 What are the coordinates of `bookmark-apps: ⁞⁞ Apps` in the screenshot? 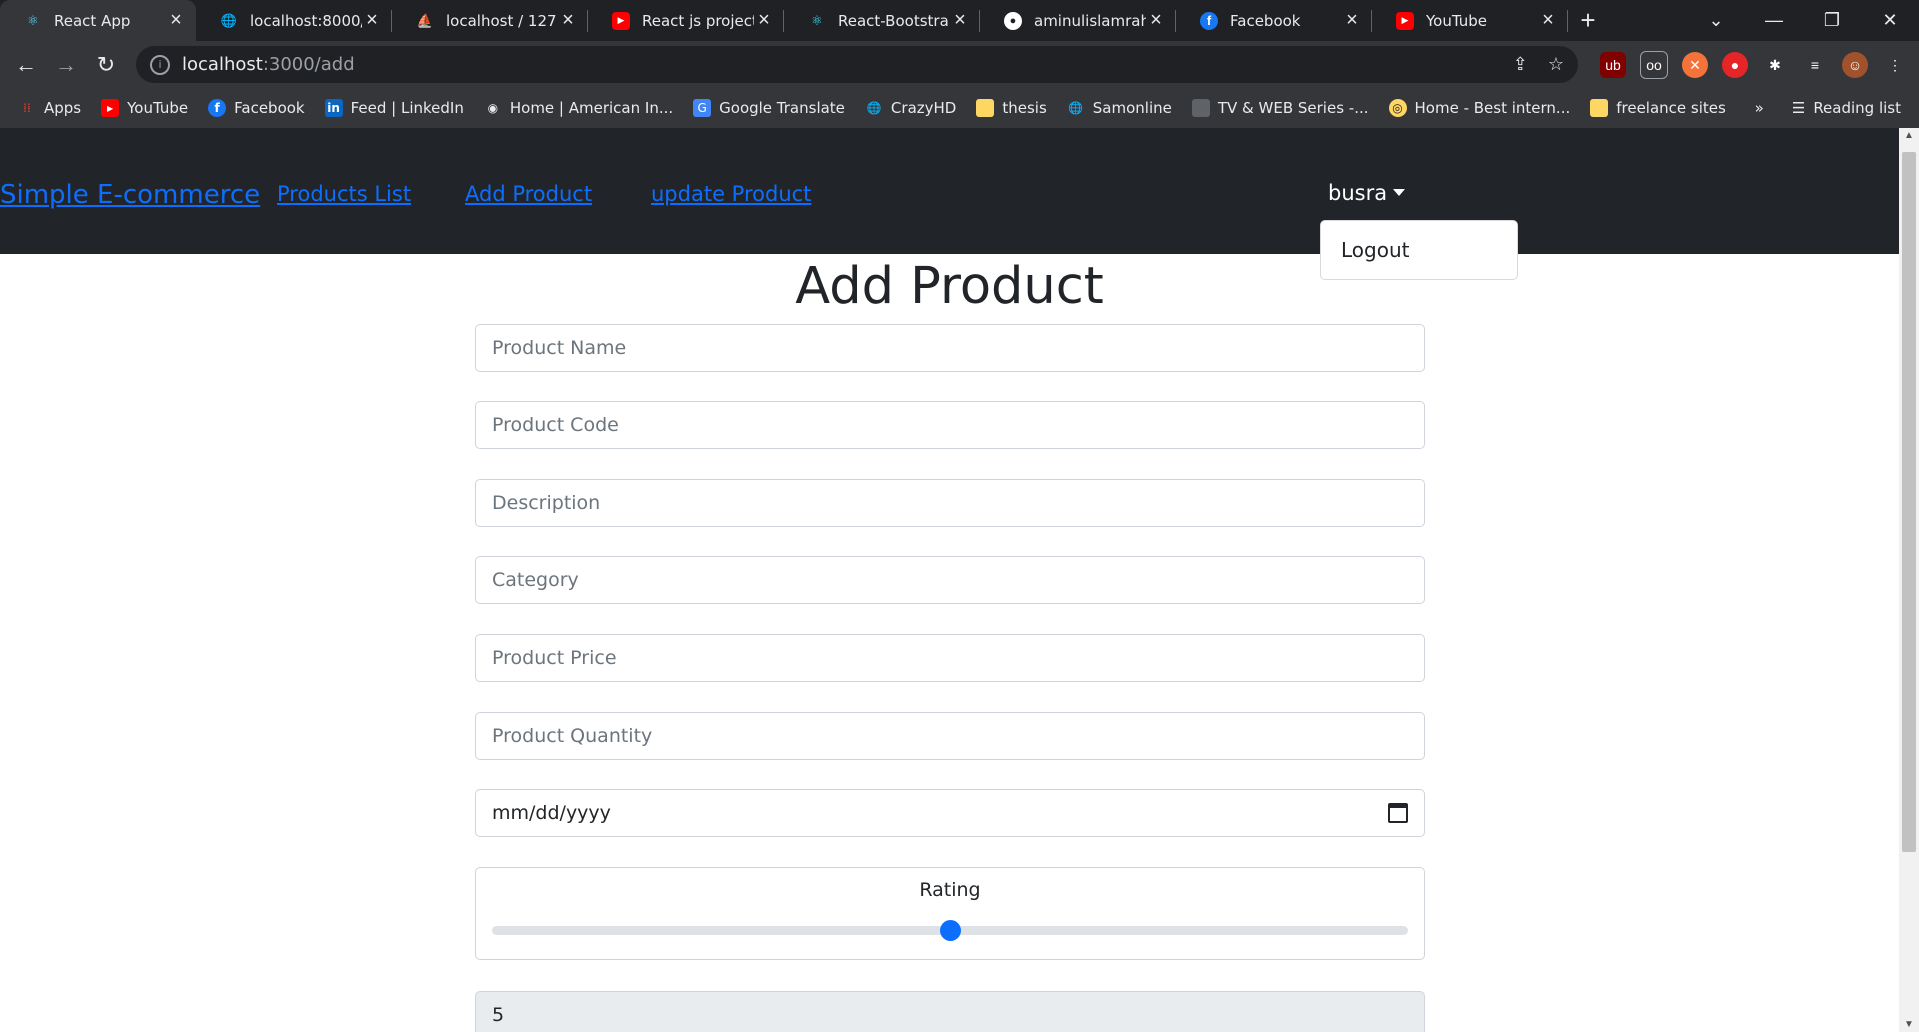 It's located at (45, 108).